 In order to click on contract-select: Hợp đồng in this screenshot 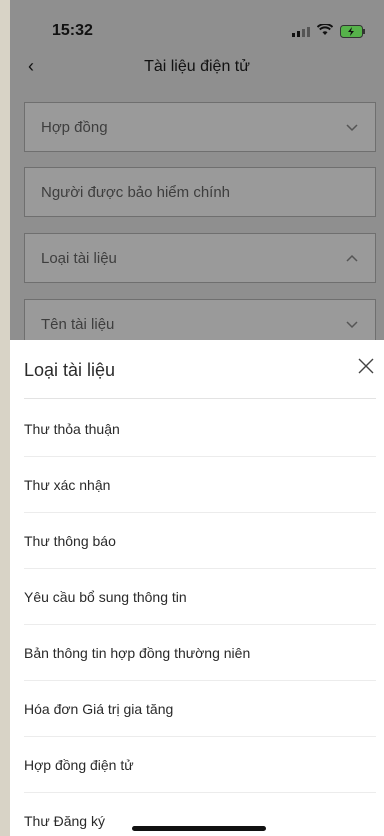, I will do `click(200, 127)`.